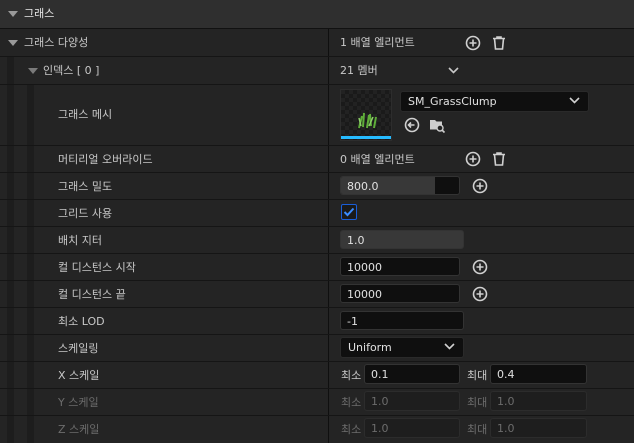 Image resolution: width=634 pixels, height=443 pixels. I want to click on cull-start-value: 10000, so click(364, 267).